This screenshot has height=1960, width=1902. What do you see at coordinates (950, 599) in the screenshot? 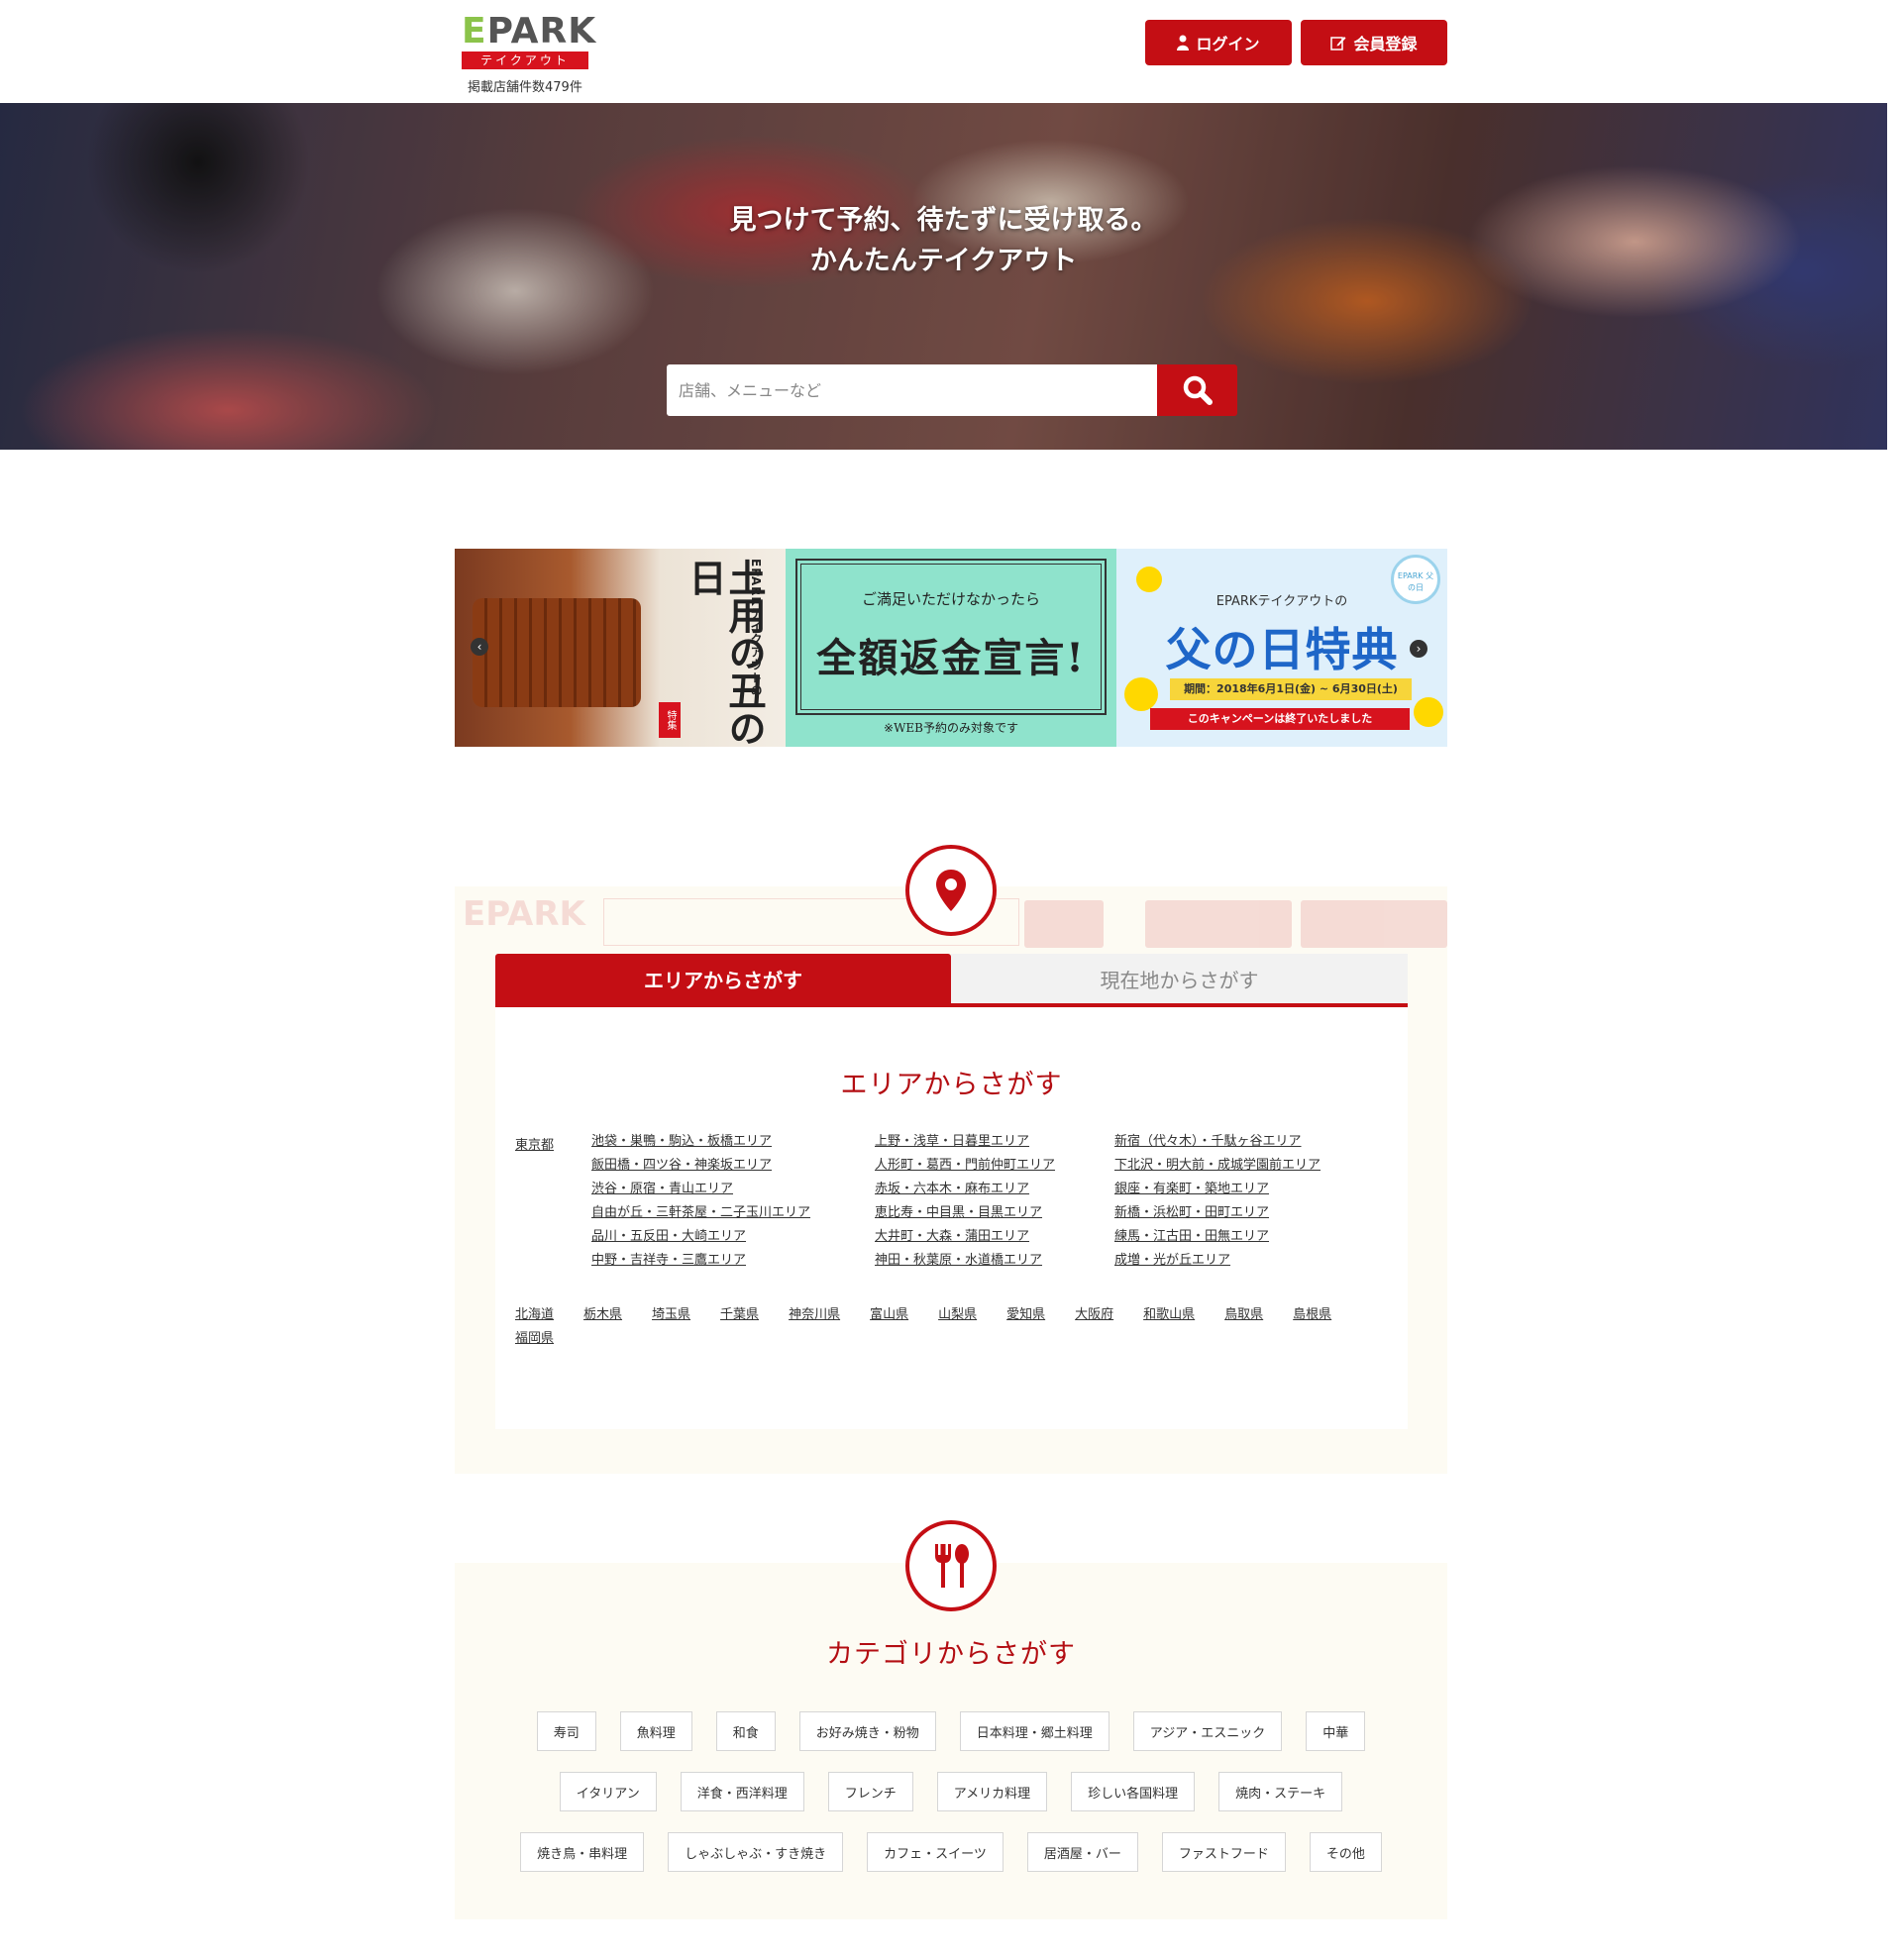
I see `banner2-top-text: ご満足いただけなかったら` at bounding box center [950, 599].